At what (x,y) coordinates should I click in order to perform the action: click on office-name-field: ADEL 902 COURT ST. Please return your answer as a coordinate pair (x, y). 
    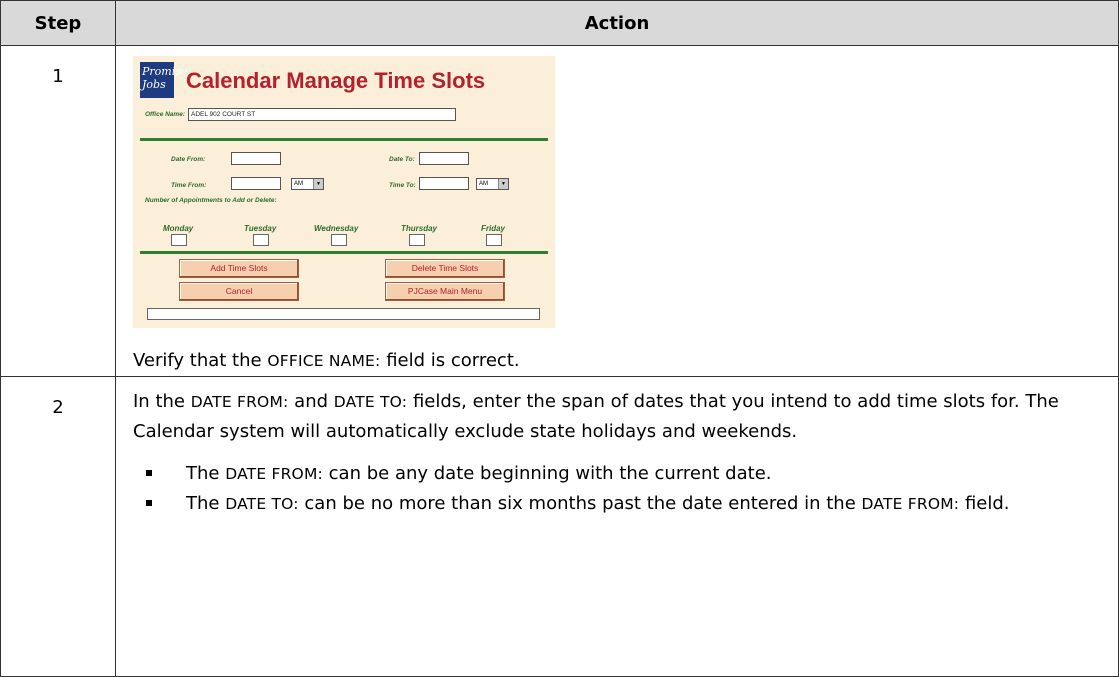
    Looking at the image, I should click on (322, 114).